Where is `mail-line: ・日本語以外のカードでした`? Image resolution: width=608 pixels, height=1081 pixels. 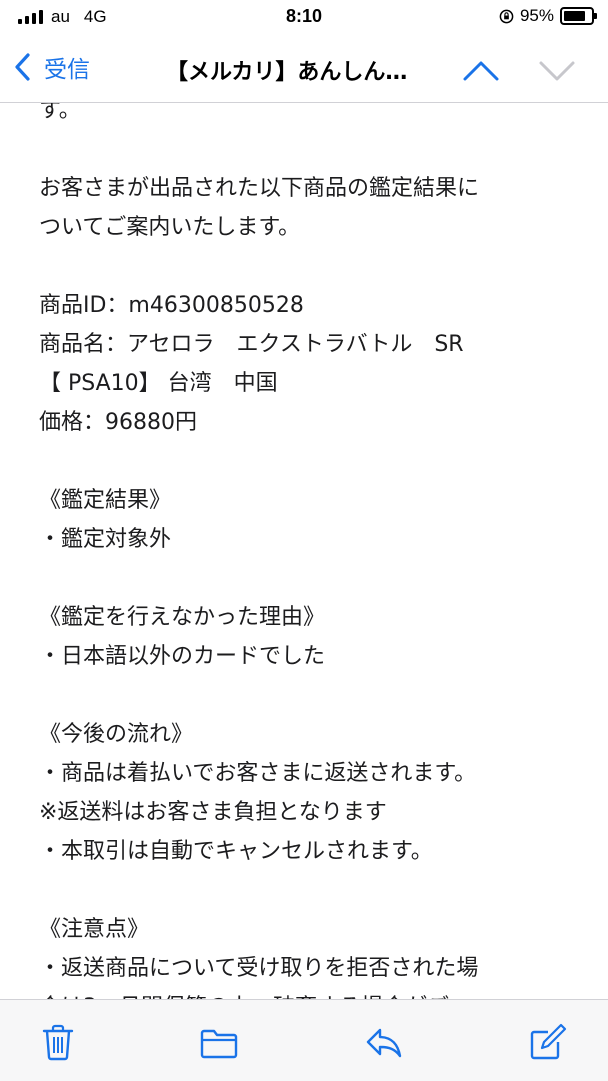
mail-line: ・日本語以外のカードでした is located at coordinates (182, 656).